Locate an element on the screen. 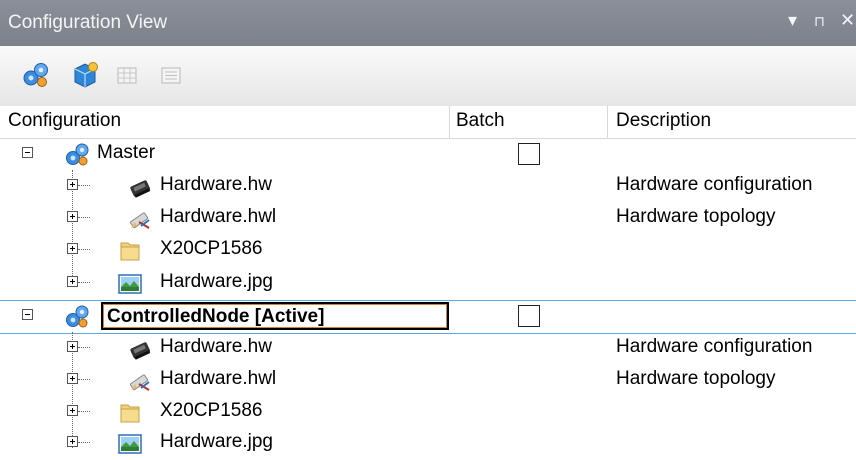 Image resolution: width=856 pixels, height=460 pixels. list-view-icon is located at coordinates (171, 75).